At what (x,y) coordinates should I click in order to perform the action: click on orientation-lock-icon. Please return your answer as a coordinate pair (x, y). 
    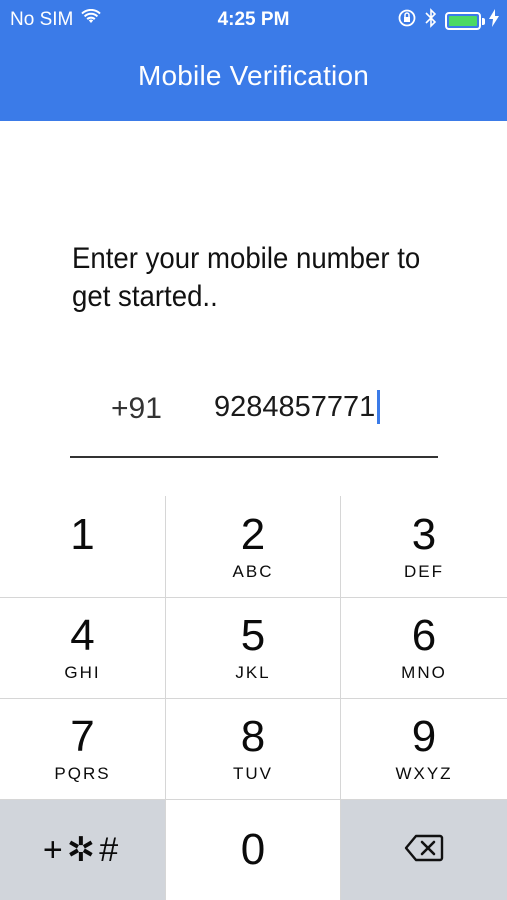
    Looking at the image, I should click on (407, 20).